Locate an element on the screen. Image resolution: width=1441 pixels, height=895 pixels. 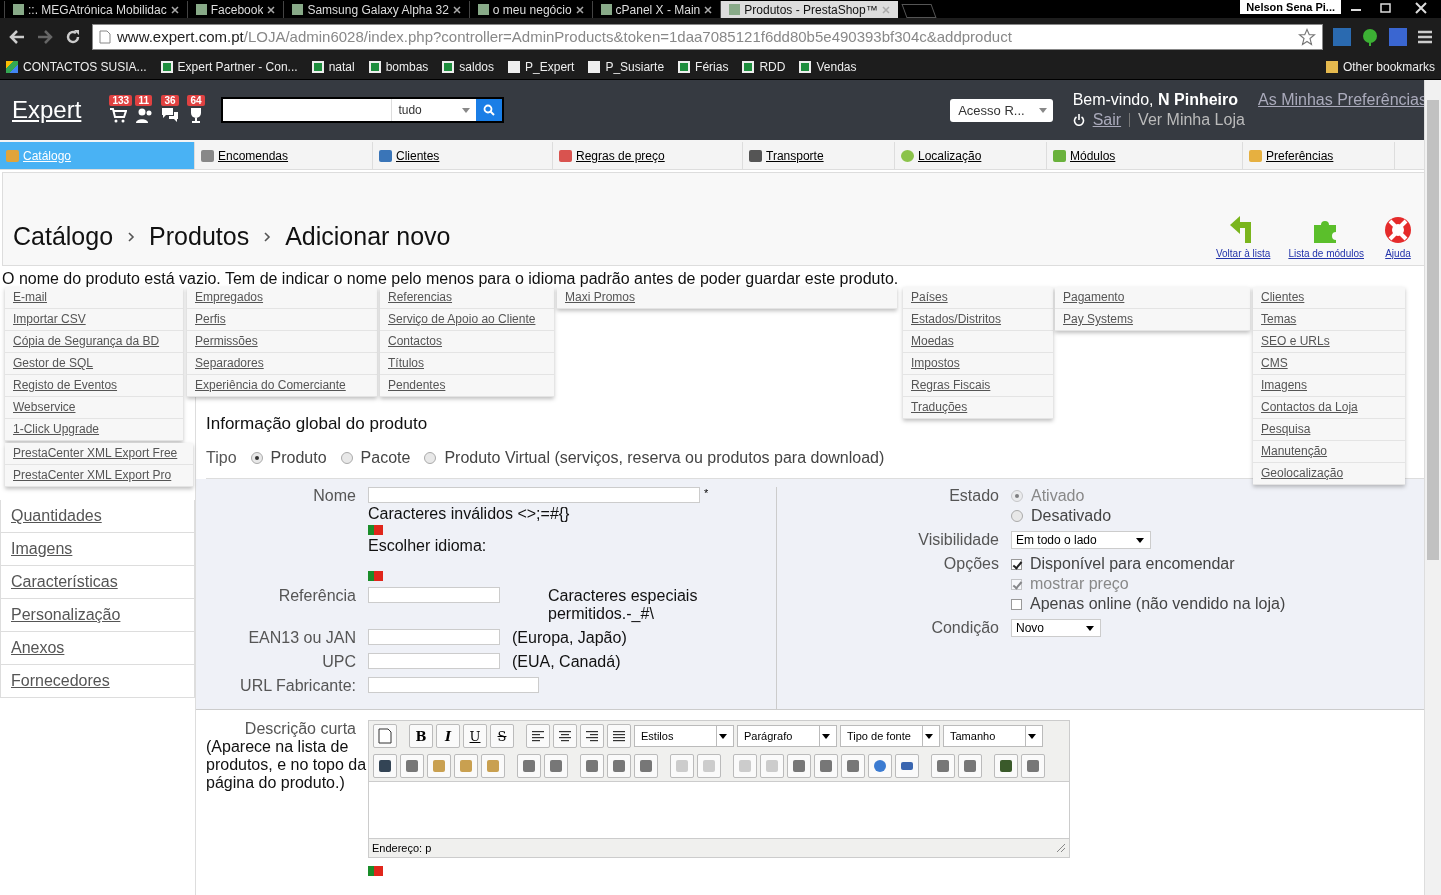
menu-item: Pagamento is located at coordinates (1152, 298).